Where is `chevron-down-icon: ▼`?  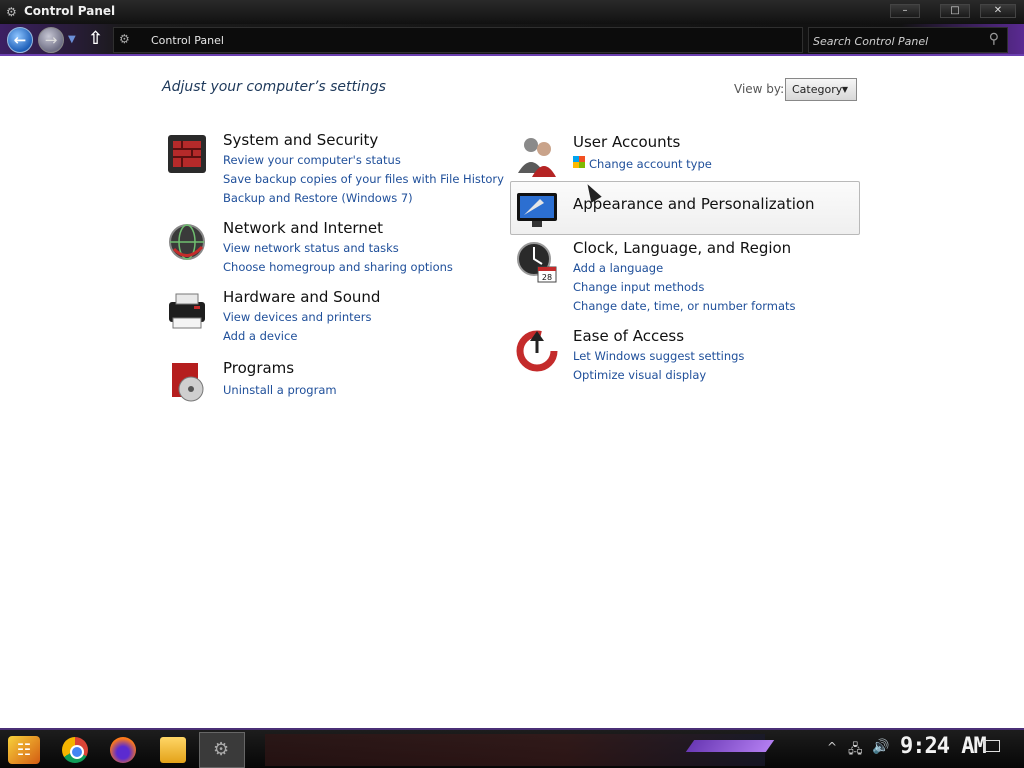 chevron-down-icon: ▼ is located at coordinates (844, 89).